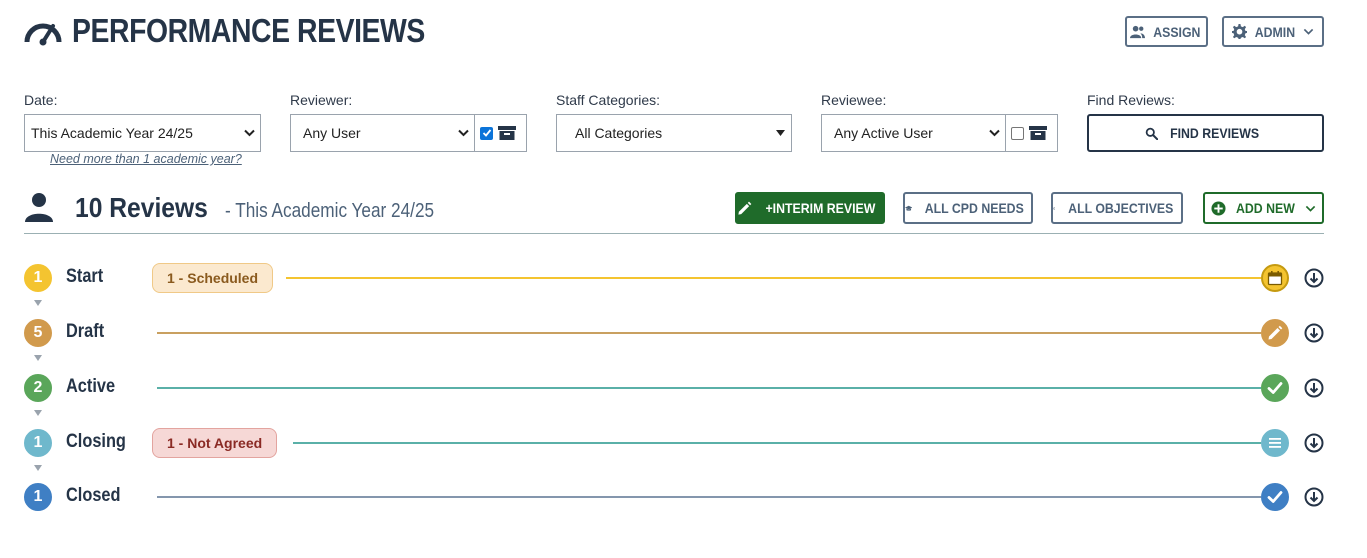 The width and height of the screenshot is (1367, 558). I want to click on interim-review-label: +INTERIM REVIEW, so click(820, 208).